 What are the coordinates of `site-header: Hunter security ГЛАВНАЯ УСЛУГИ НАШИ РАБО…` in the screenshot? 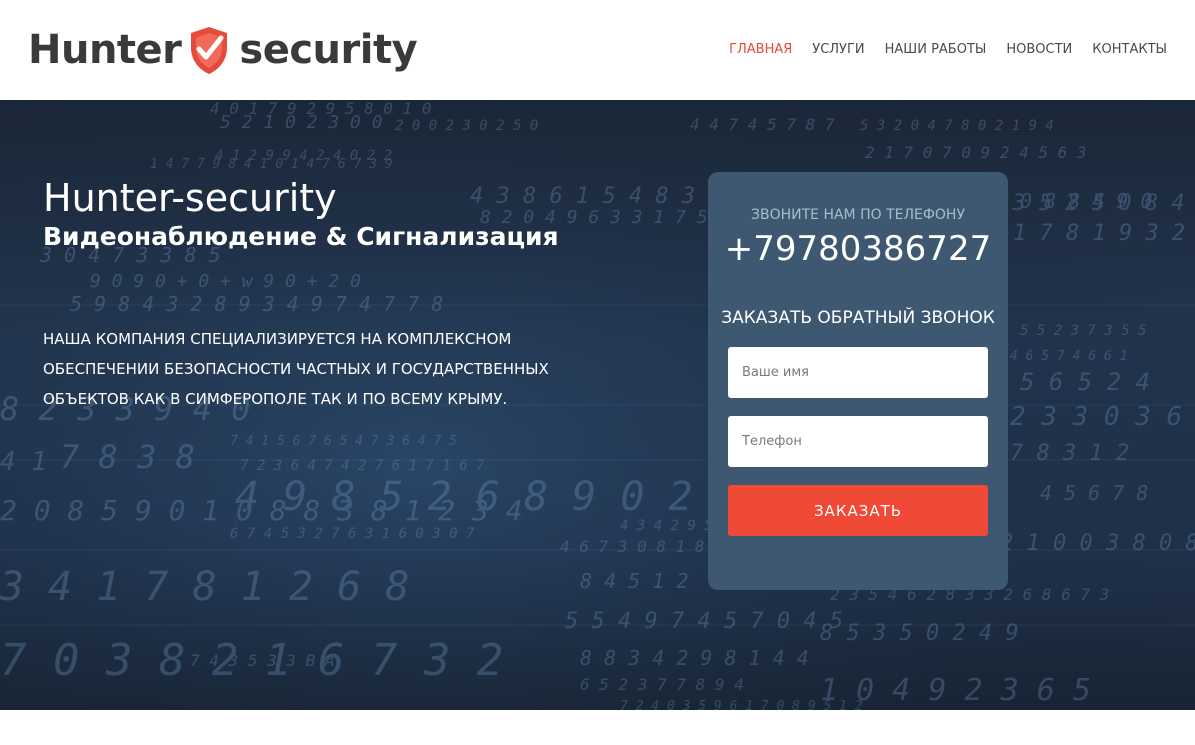 It's located at (597, 50).